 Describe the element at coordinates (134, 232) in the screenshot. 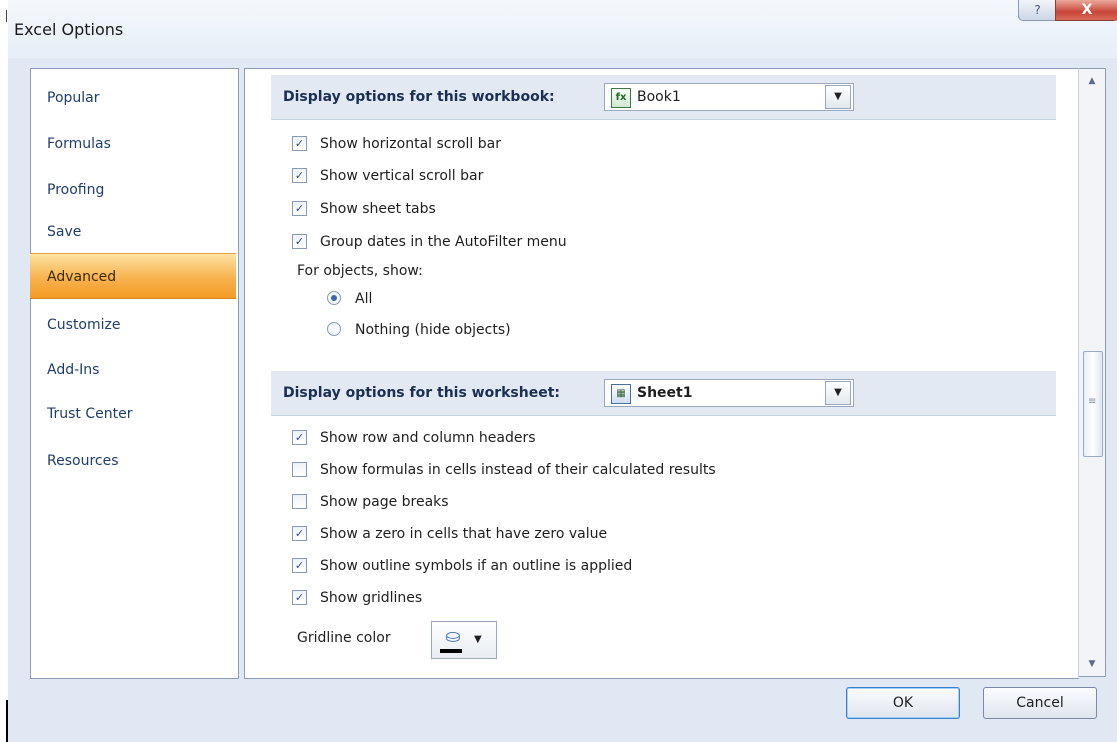

I see `nav-item-save: Save` at that location.